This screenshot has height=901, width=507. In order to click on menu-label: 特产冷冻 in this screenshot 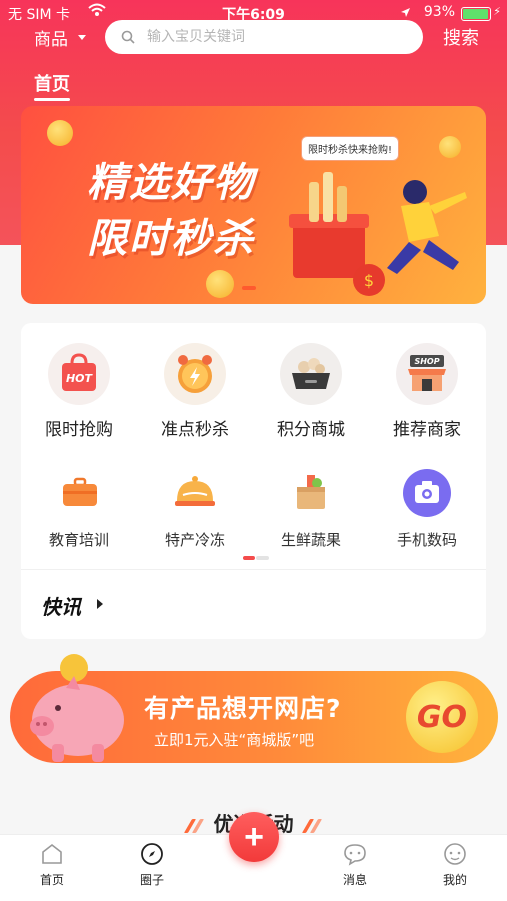, I will do `click(194, 540)`.